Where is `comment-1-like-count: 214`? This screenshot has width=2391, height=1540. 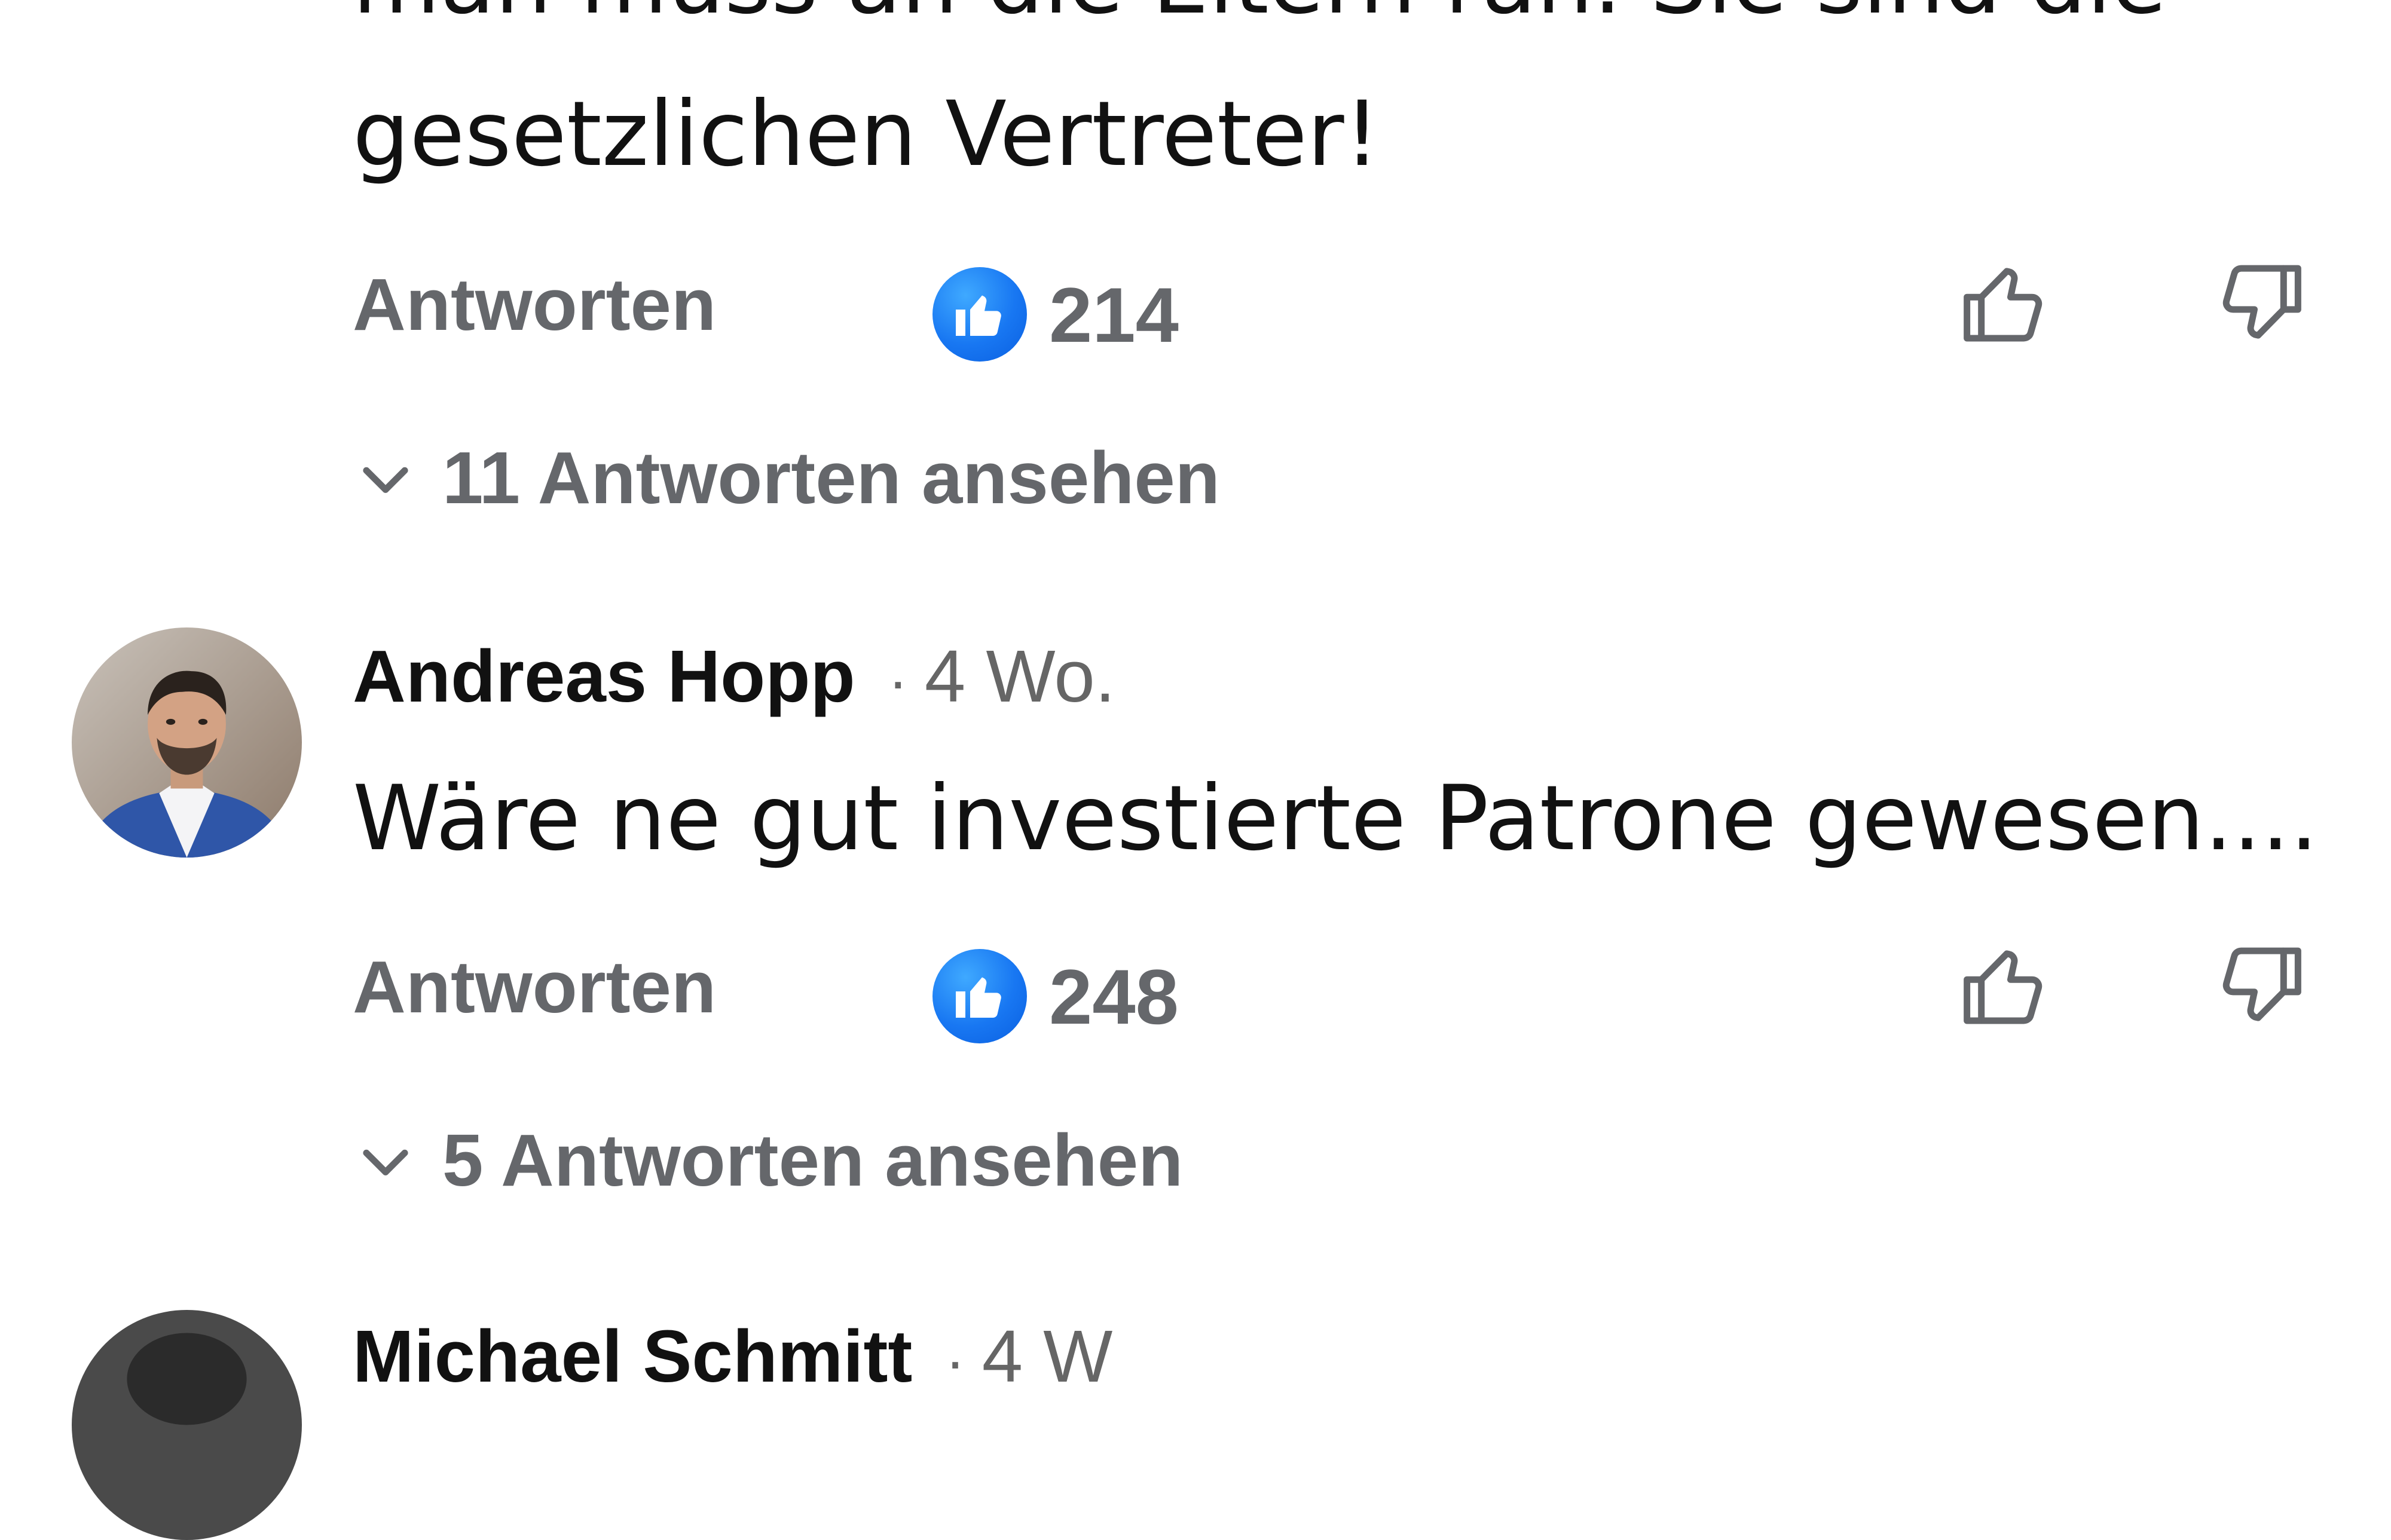 comment-1-like-count: 214 is located at coordinates (1114, 315).